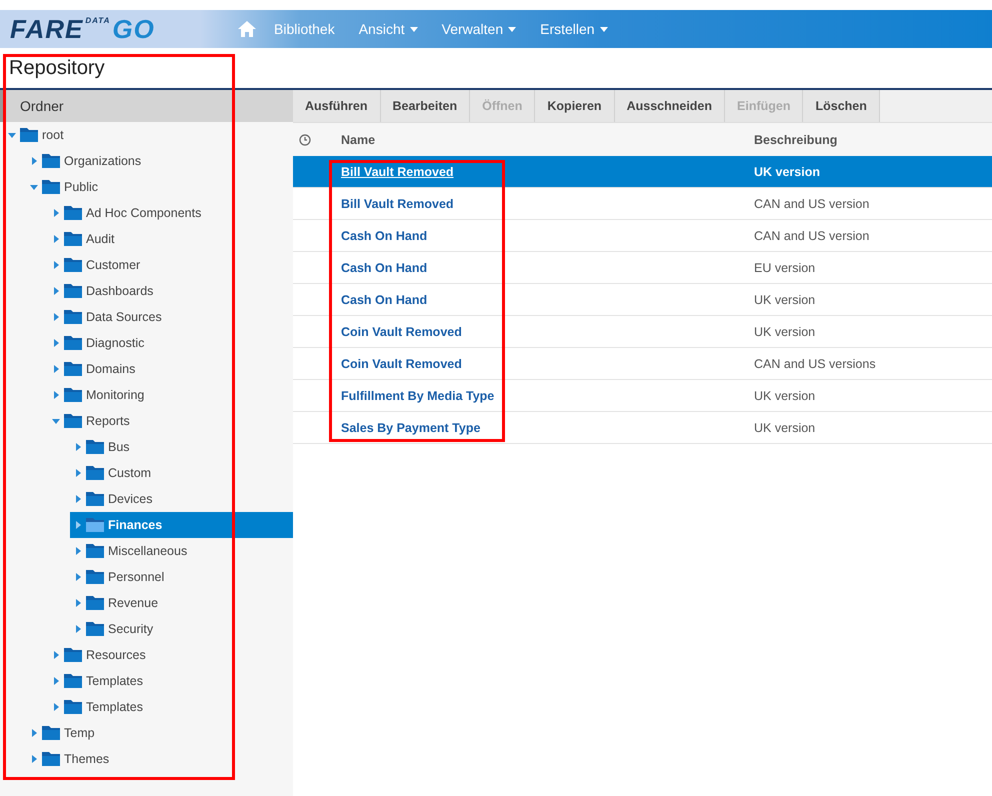 This screenshot has width=992, height=796. Describe the element at coordinates (574, 29) in the screenshot. I see `nav-menu-item: Erstellen` at that location.